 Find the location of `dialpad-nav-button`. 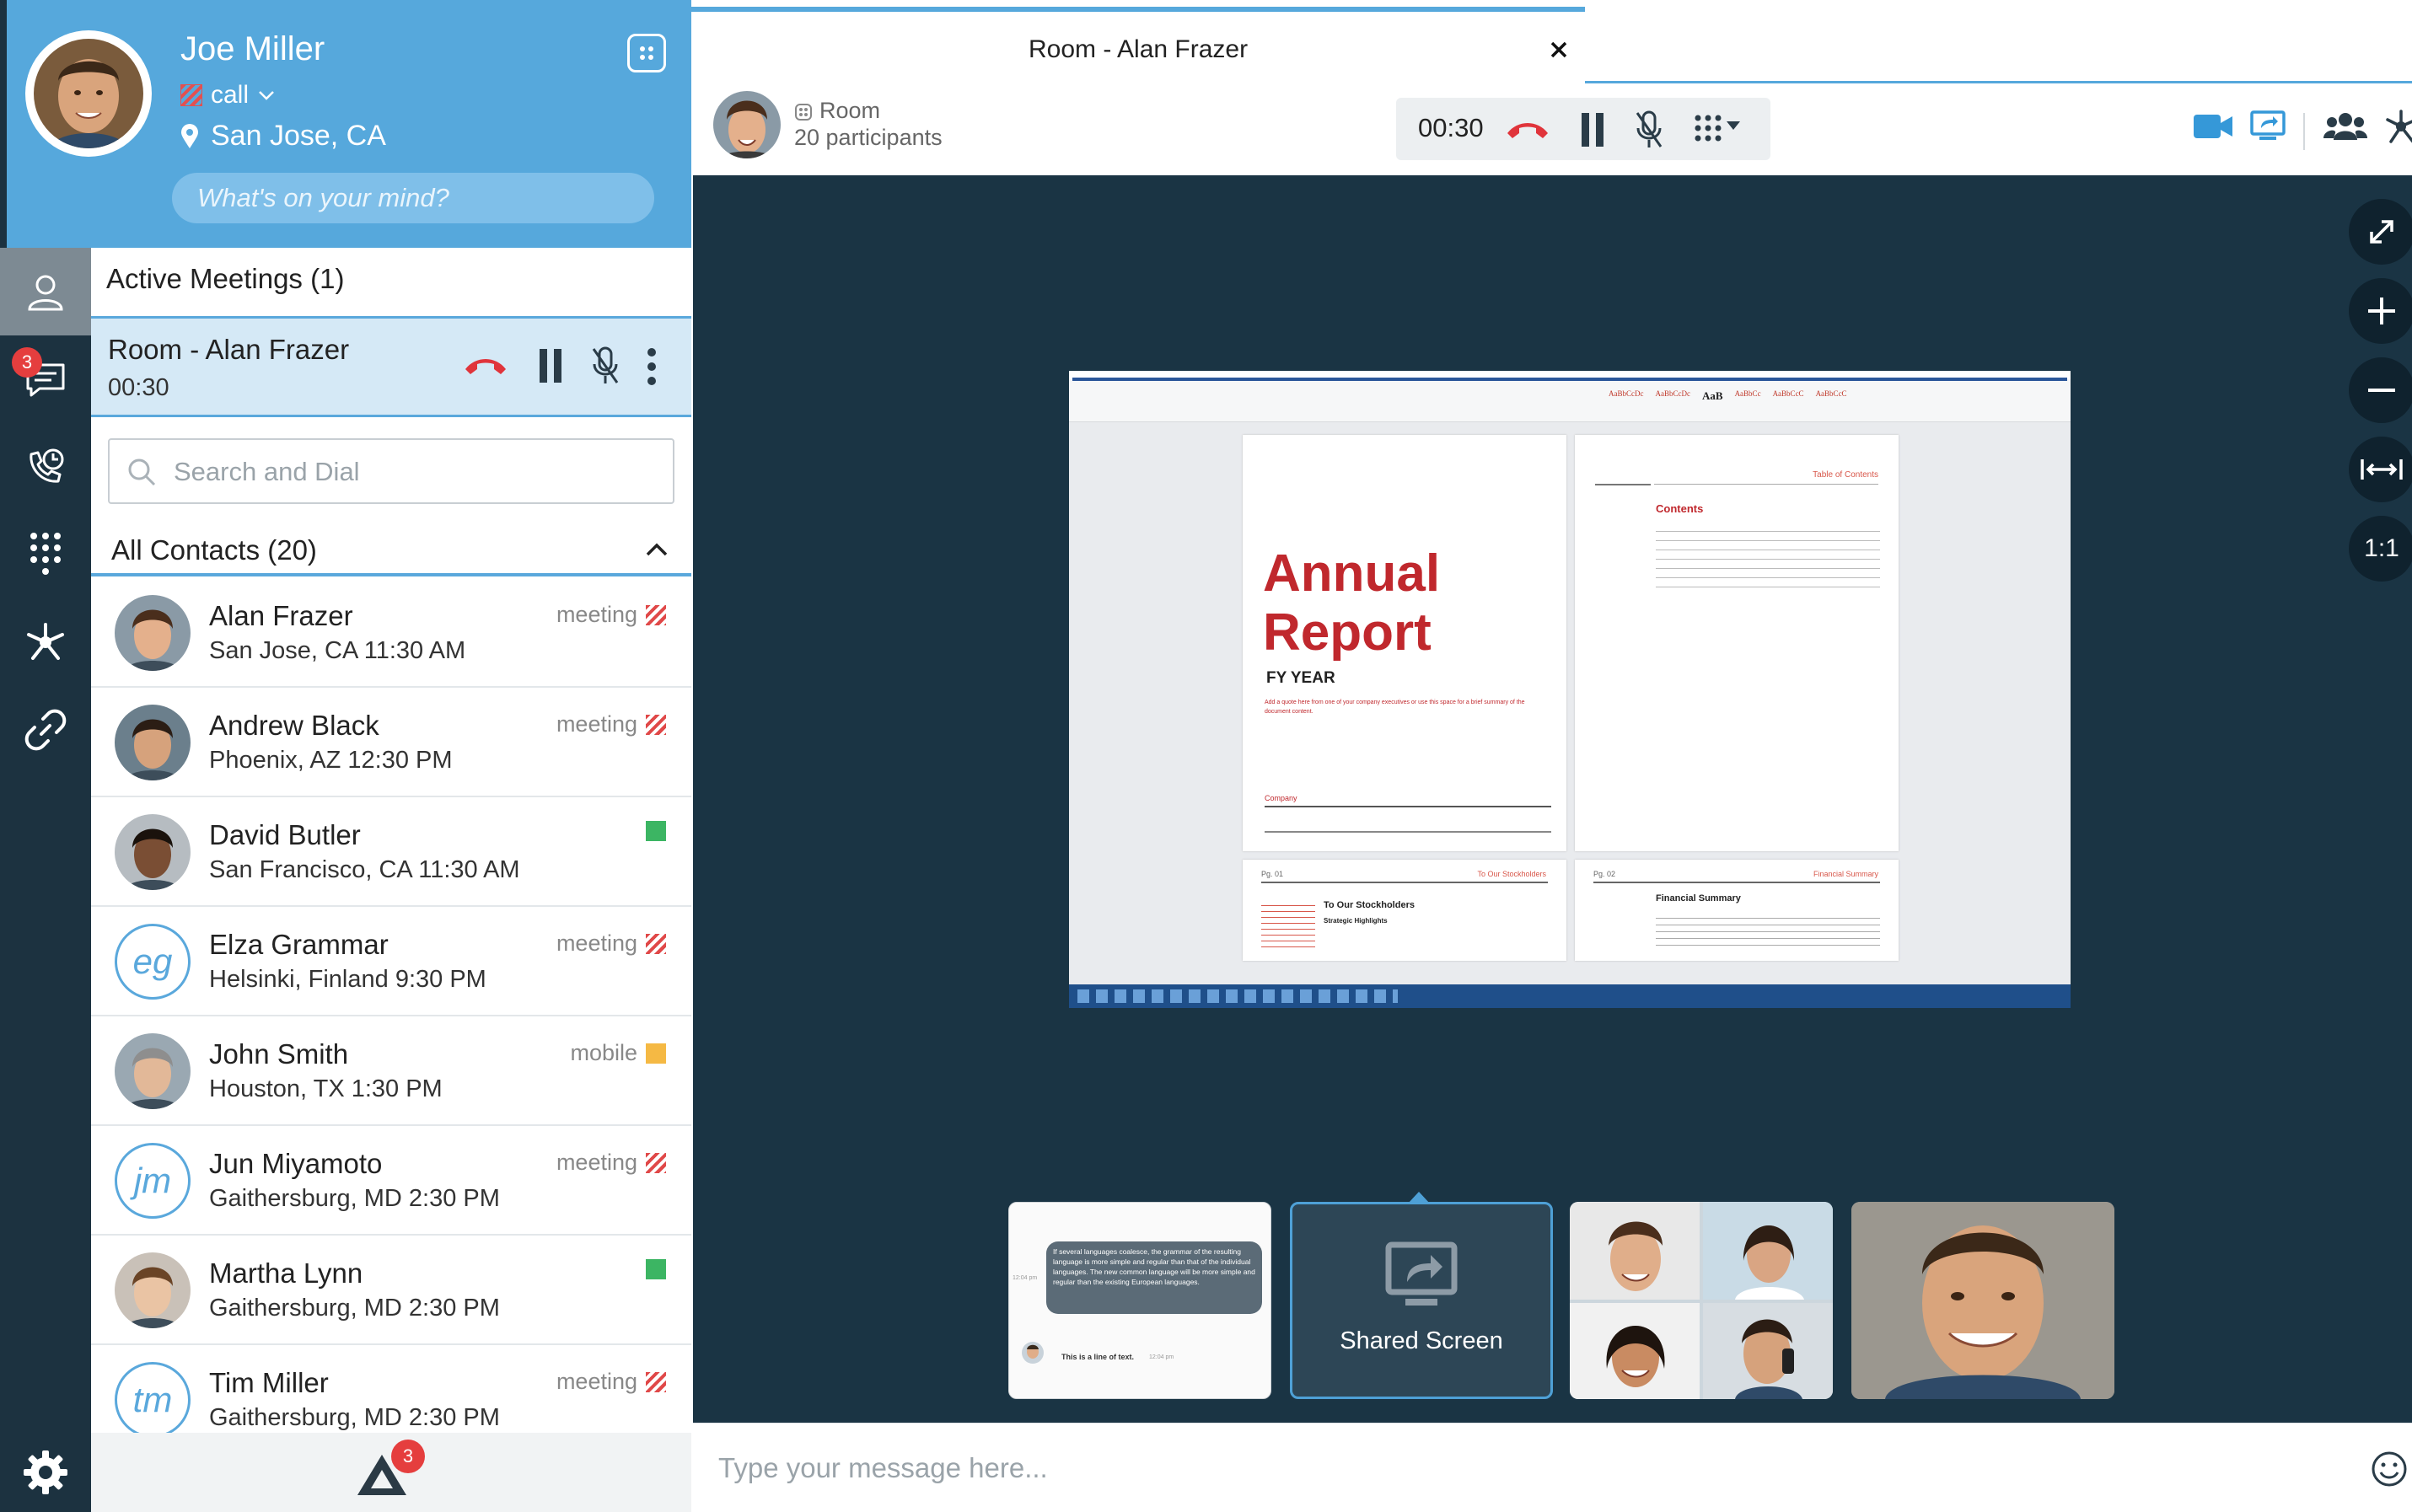

dialpad-nav-button is located at coordinates (45, 554).